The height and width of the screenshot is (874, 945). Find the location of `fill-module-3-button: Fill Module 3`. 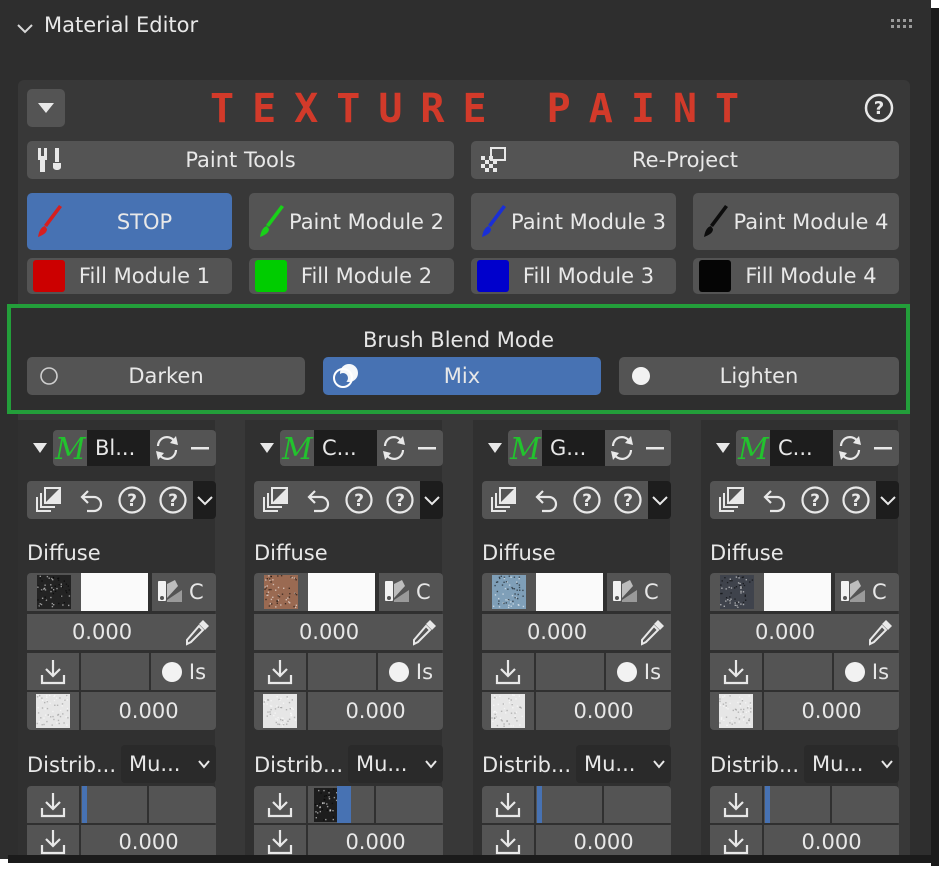

fill-module-3-button: Fill Module 3 is located at coordinates (573, 276).